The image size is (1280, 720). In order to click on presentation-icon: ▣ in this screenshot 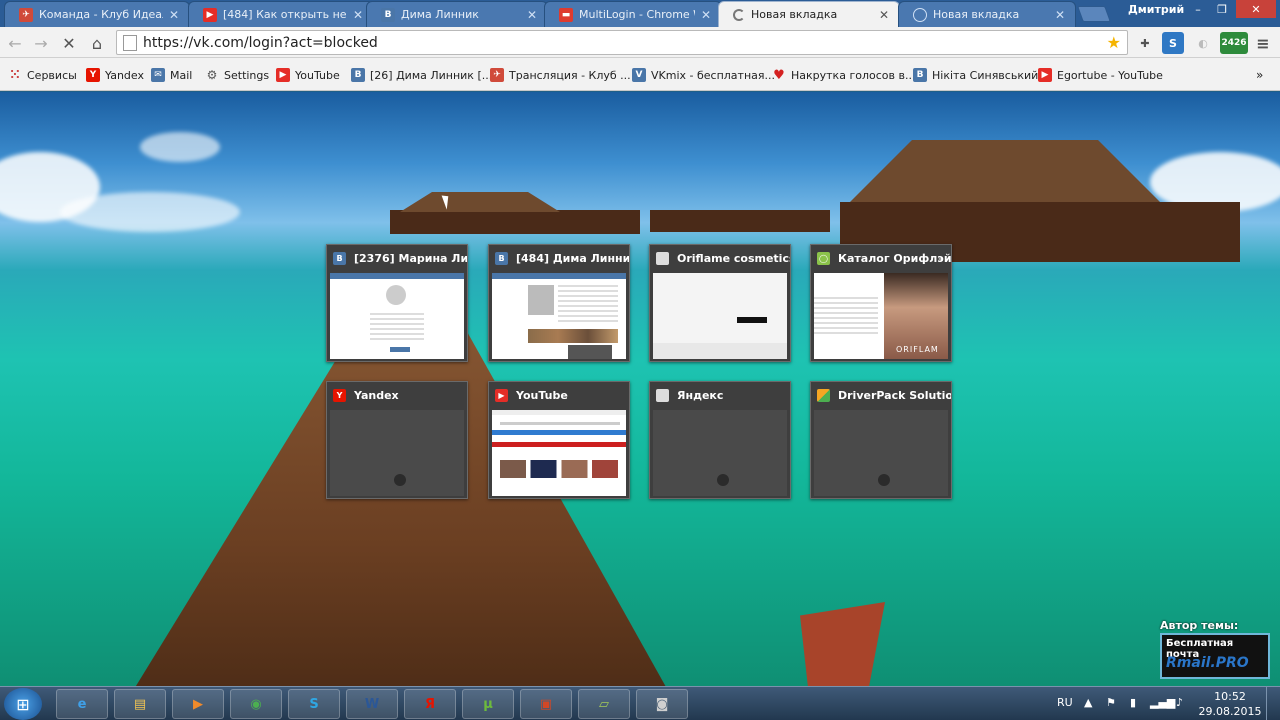, I will do `click(546, 704)`.